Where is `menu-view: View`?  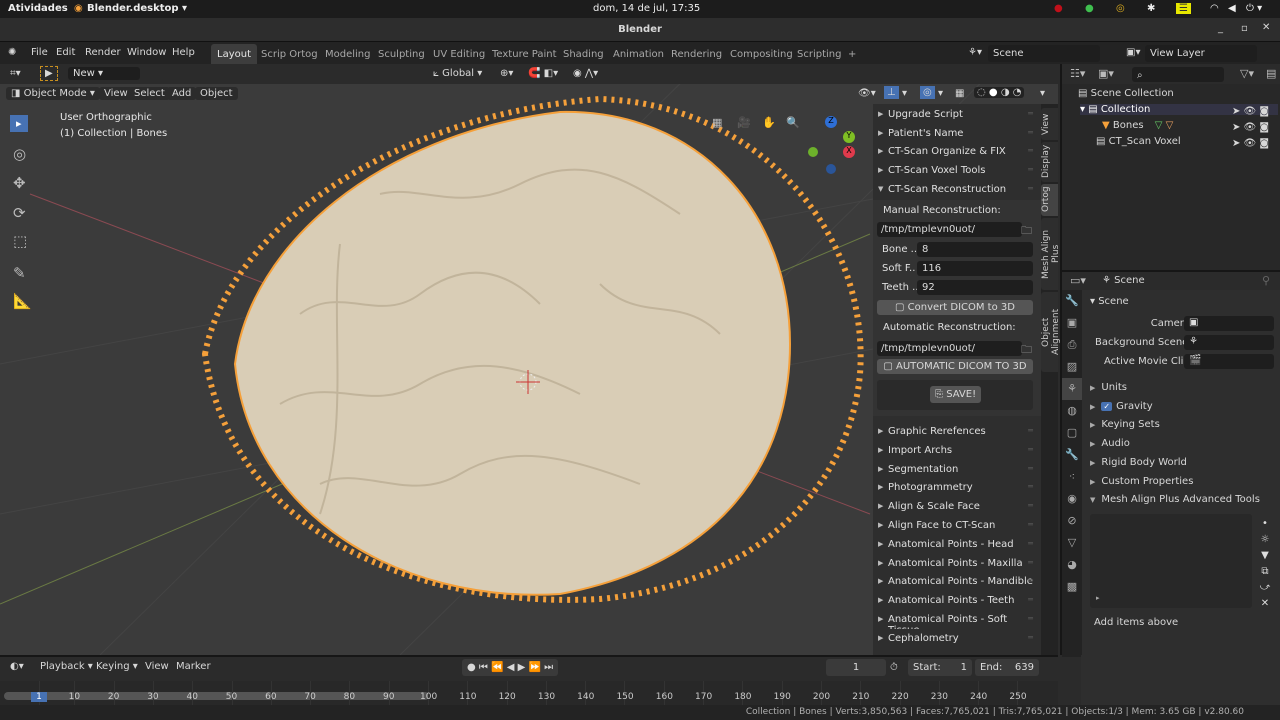
menu-view: View is located at coordinates (116, 93).